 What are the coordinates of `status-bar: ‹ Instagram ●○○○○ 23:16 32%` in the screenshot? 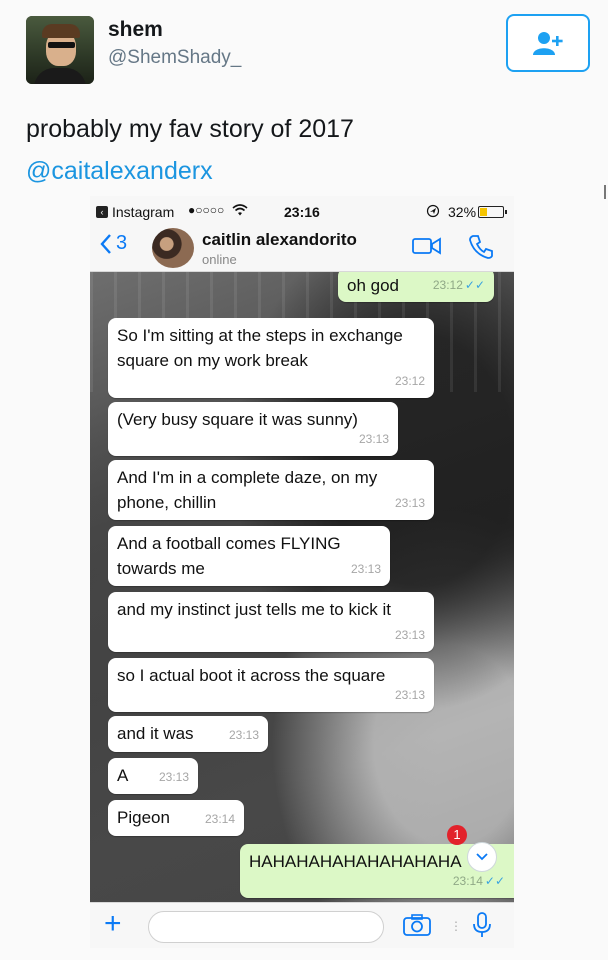 It's located at (302, 211).